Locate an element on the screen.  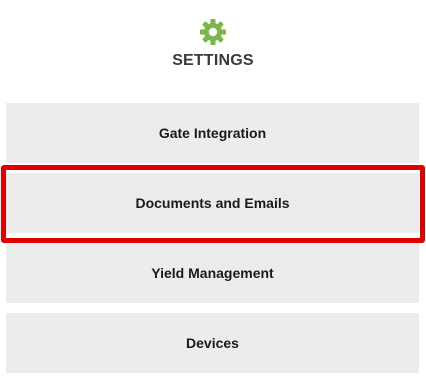
menu-item-label: Documents and Emails is located at coordinates (212, 203).